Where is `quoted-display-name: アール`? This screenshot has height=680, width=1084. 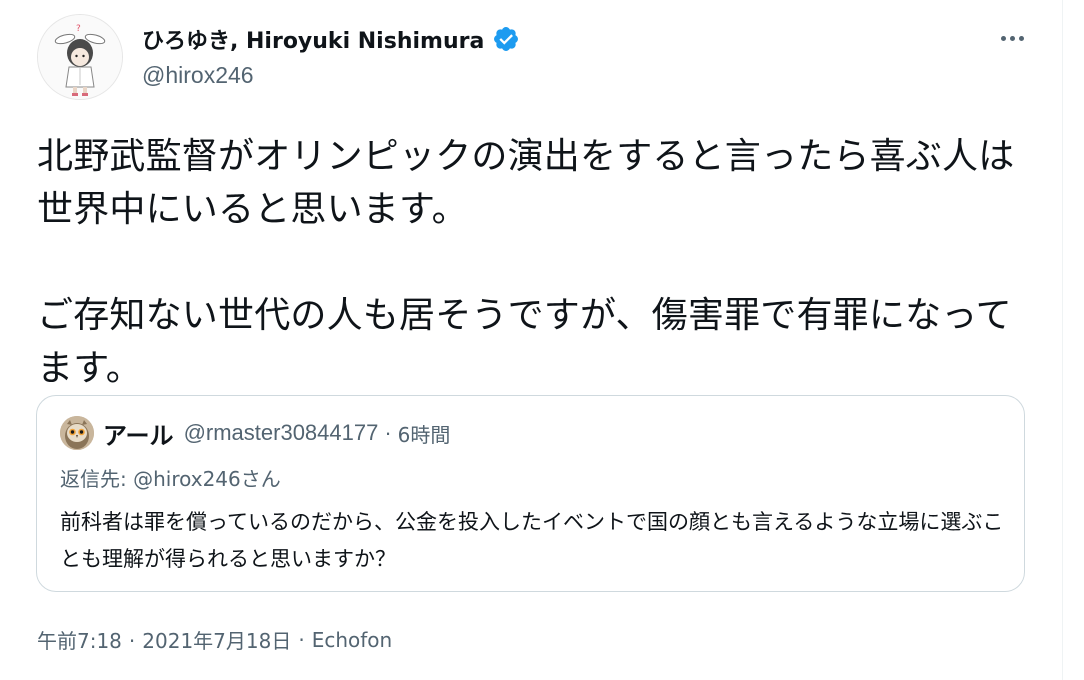 quoted-display-name: アール is located at coordinates (138, 435).